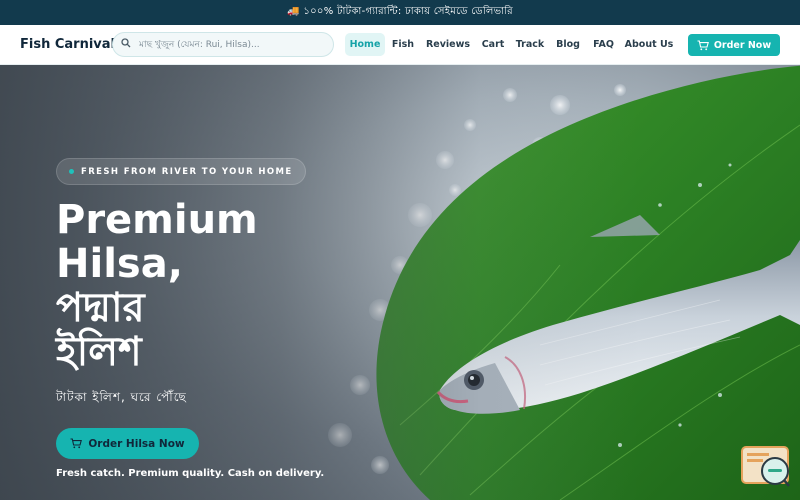 This screenshot has width=800, height=500. What do you see at coordinates (365, 44) in the screenshot?
I see `nav-link-home: Home` at bounding box center [365, 44].